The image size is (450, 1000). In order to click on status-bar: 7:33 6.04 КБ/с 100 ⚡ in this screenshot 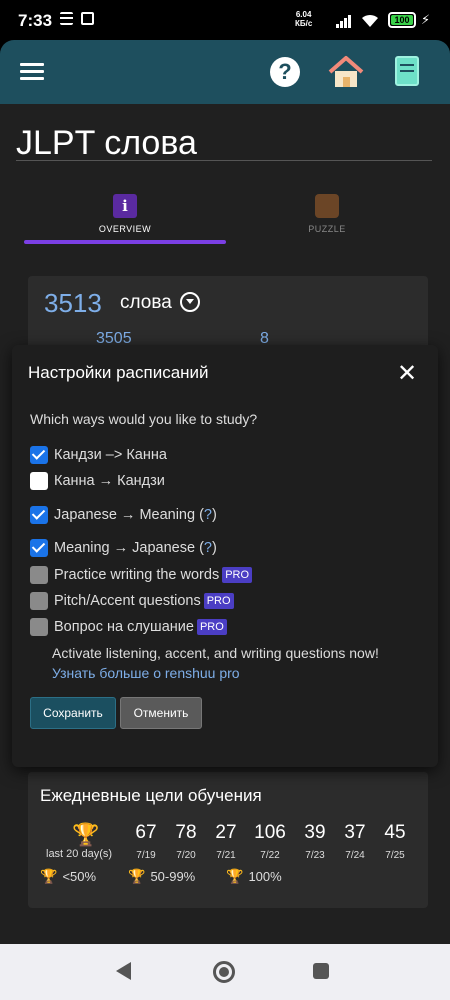, I will do `click(225, 20)`.